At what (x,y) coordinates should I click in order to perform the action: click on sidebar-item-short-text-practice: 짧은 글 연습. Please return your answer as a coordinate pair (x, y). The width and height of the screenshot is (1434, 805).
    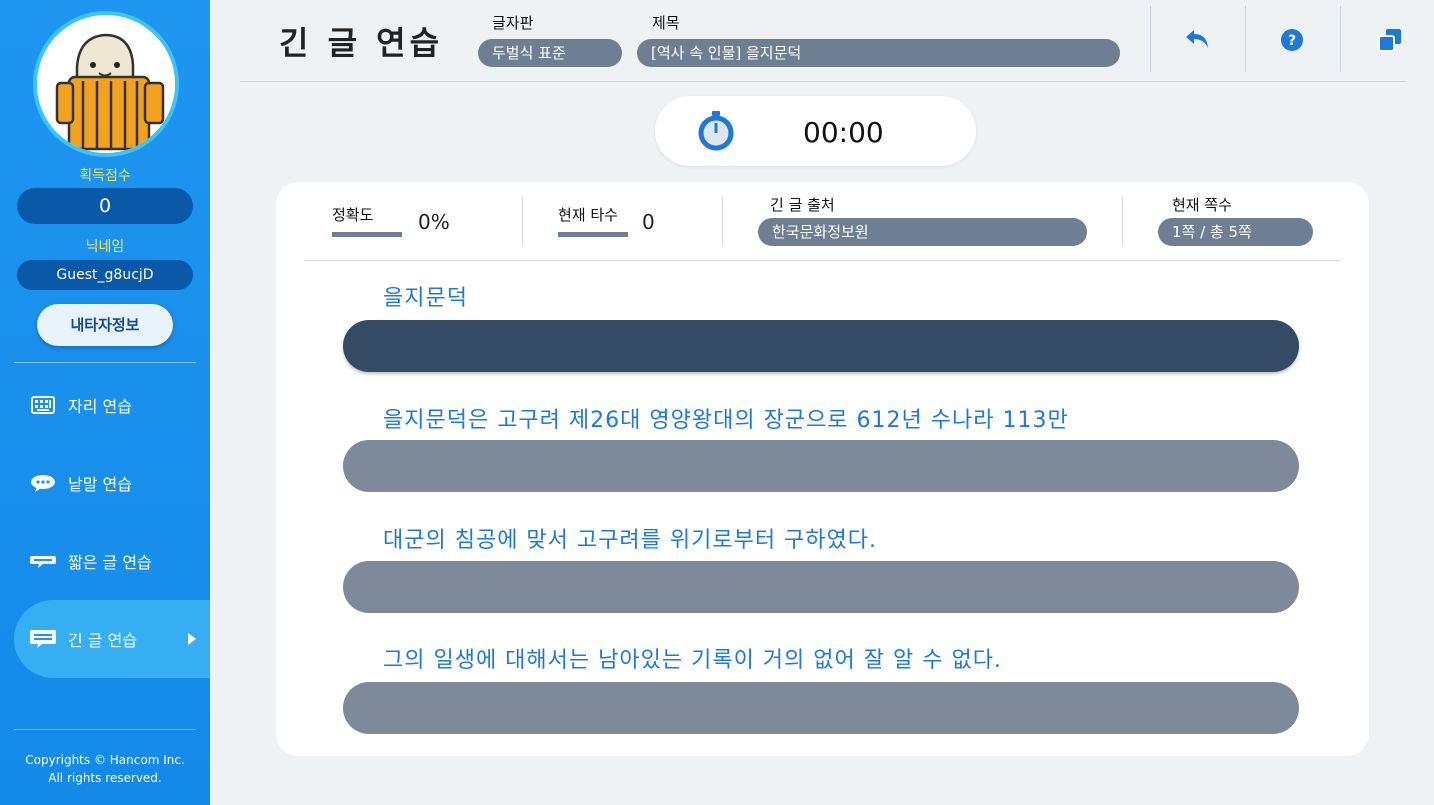
    Looking at the image, I should click on (112, 561).